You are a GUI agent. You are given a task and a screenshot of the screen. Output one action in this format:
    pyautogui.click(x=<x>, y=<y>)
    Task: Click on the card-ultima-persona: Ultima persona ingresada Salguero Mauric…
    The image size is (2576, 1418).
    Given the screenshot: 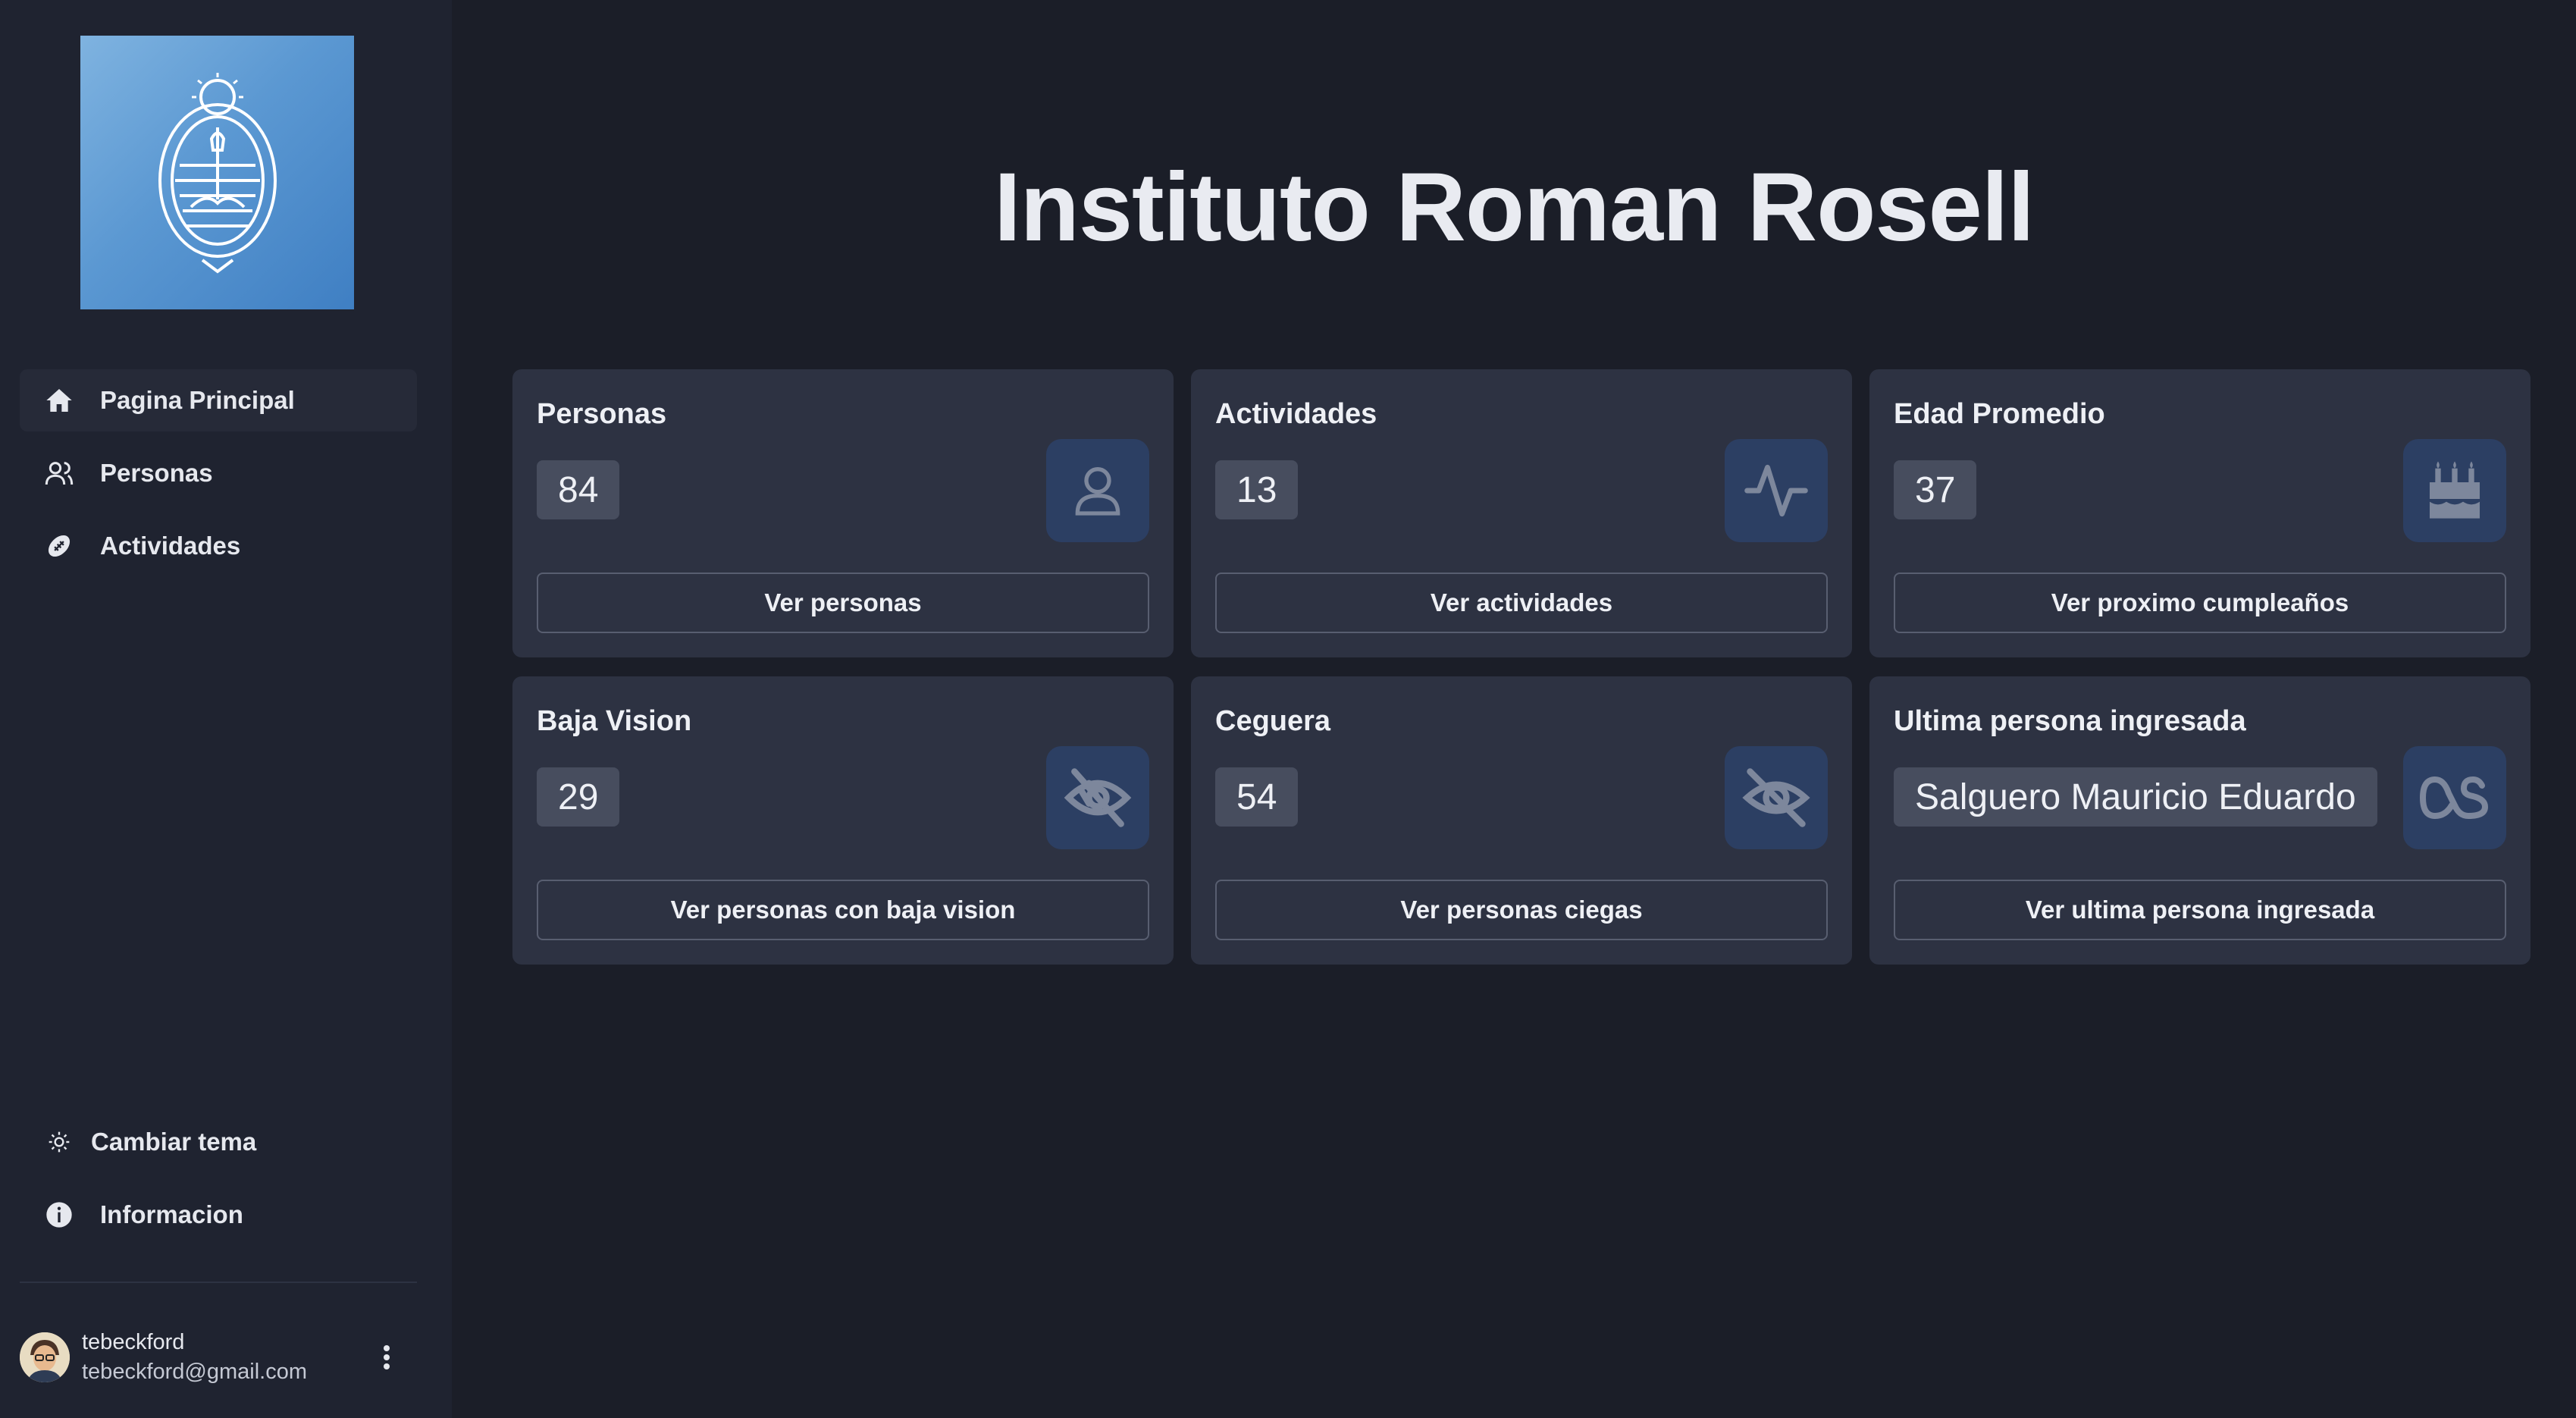 What is the action you would take?
    pyautogui.click(x=2200, y=820)
    